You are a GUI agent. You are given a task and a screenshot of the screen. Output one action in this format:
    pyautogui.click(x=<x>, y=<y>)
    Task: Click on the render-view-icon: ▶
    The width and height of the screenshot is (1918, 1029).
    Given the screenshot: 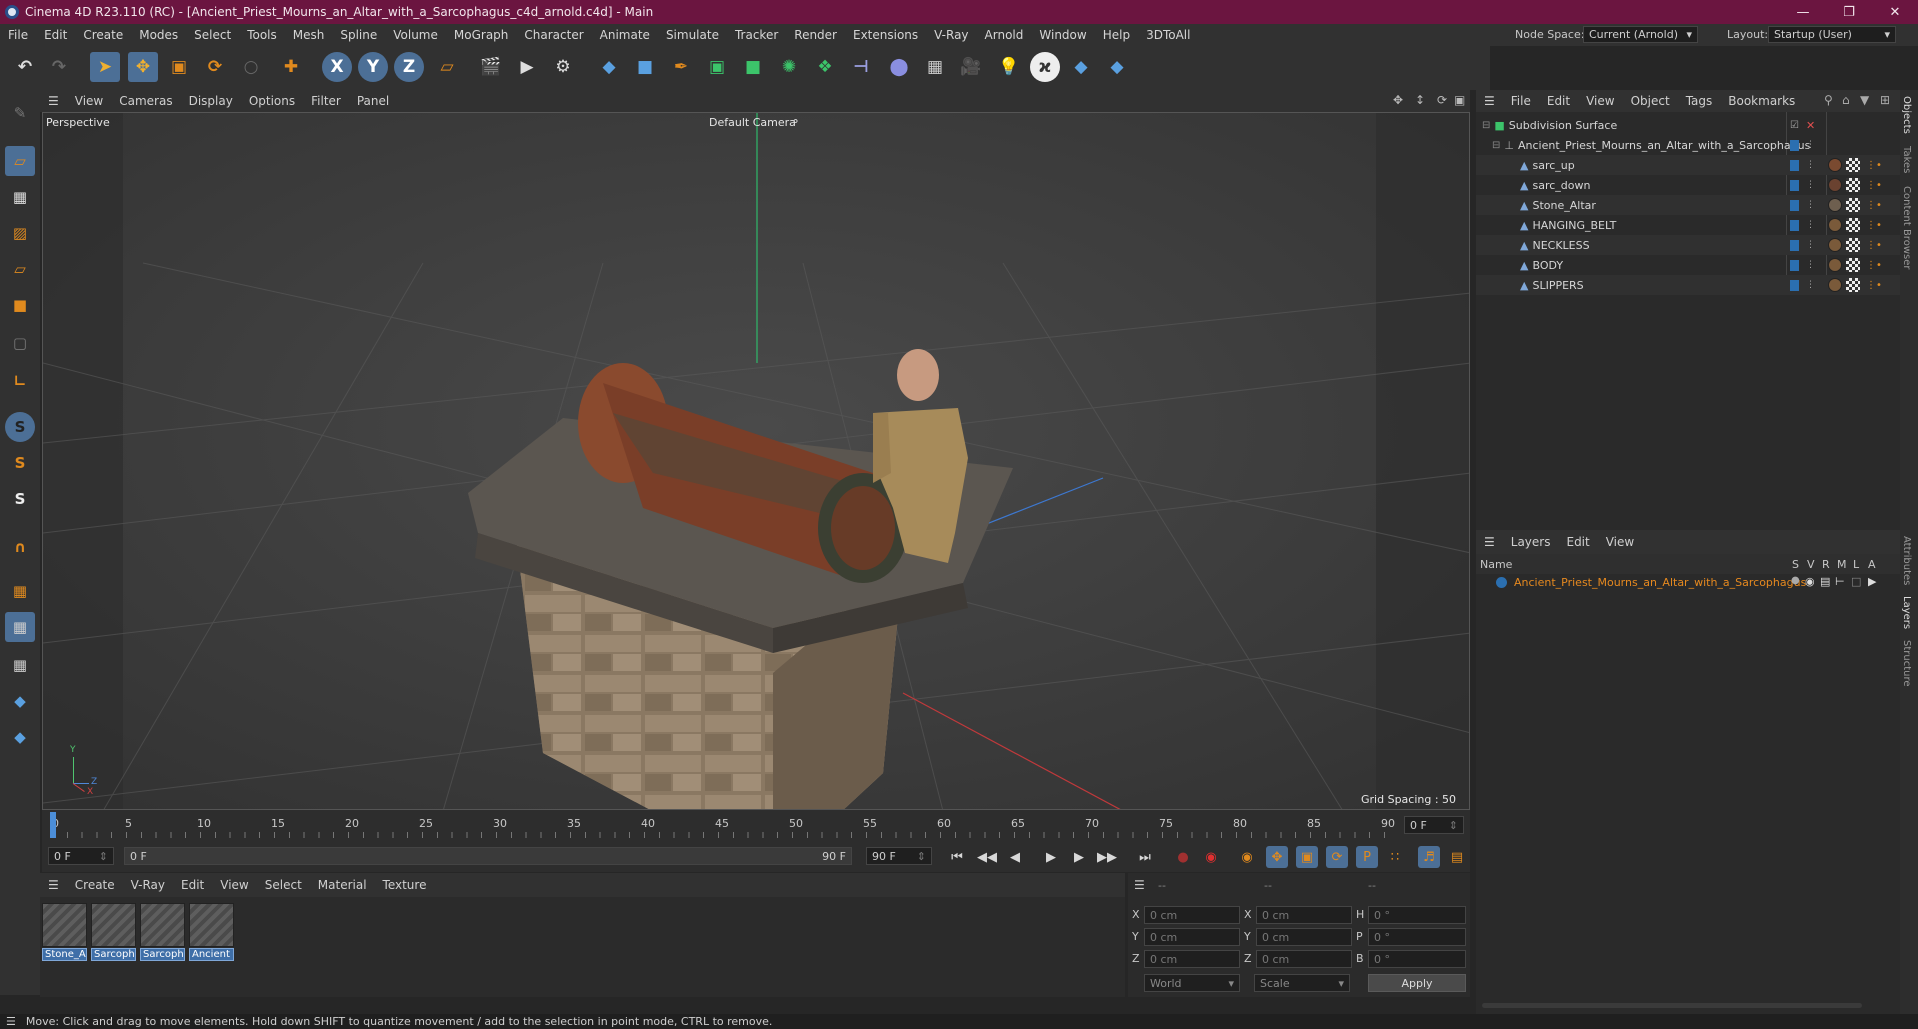 What is the action you would take?
    pyautogui.click(x=527, y=67)
    